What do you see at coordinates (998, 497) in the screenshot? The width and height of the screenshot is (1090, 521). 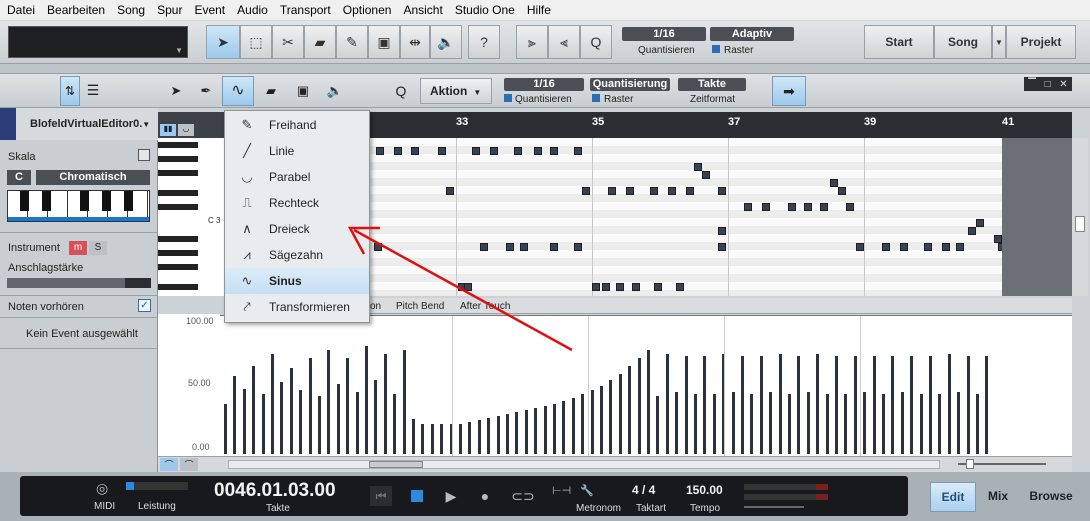 I see `mix-button: Mix` at bounding box center [998, 497].